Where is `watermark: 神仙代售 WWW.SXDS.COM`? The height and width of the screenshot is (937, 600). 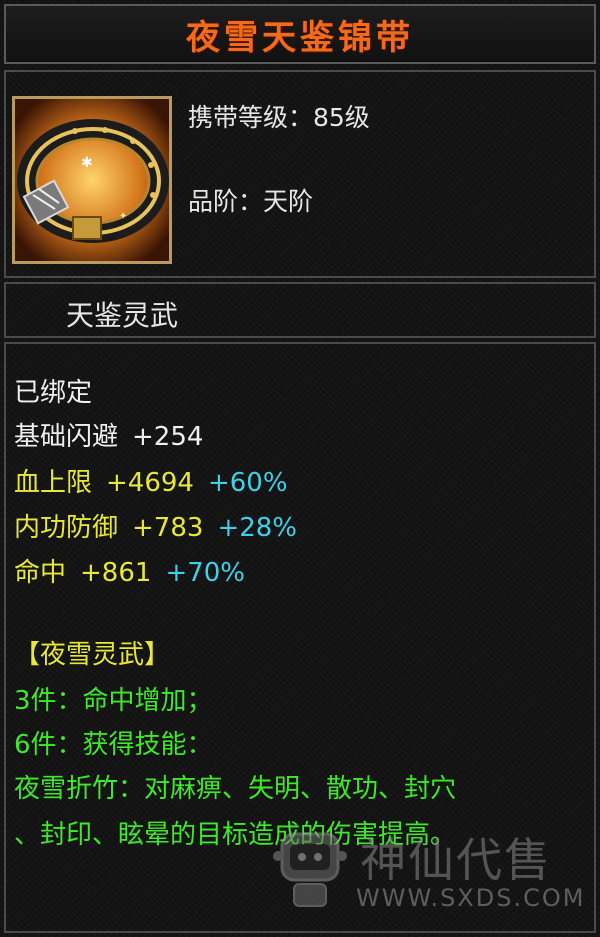 watermark: 神仙代售 WWW.SXDS.COM is located at coordinates (430, 872).